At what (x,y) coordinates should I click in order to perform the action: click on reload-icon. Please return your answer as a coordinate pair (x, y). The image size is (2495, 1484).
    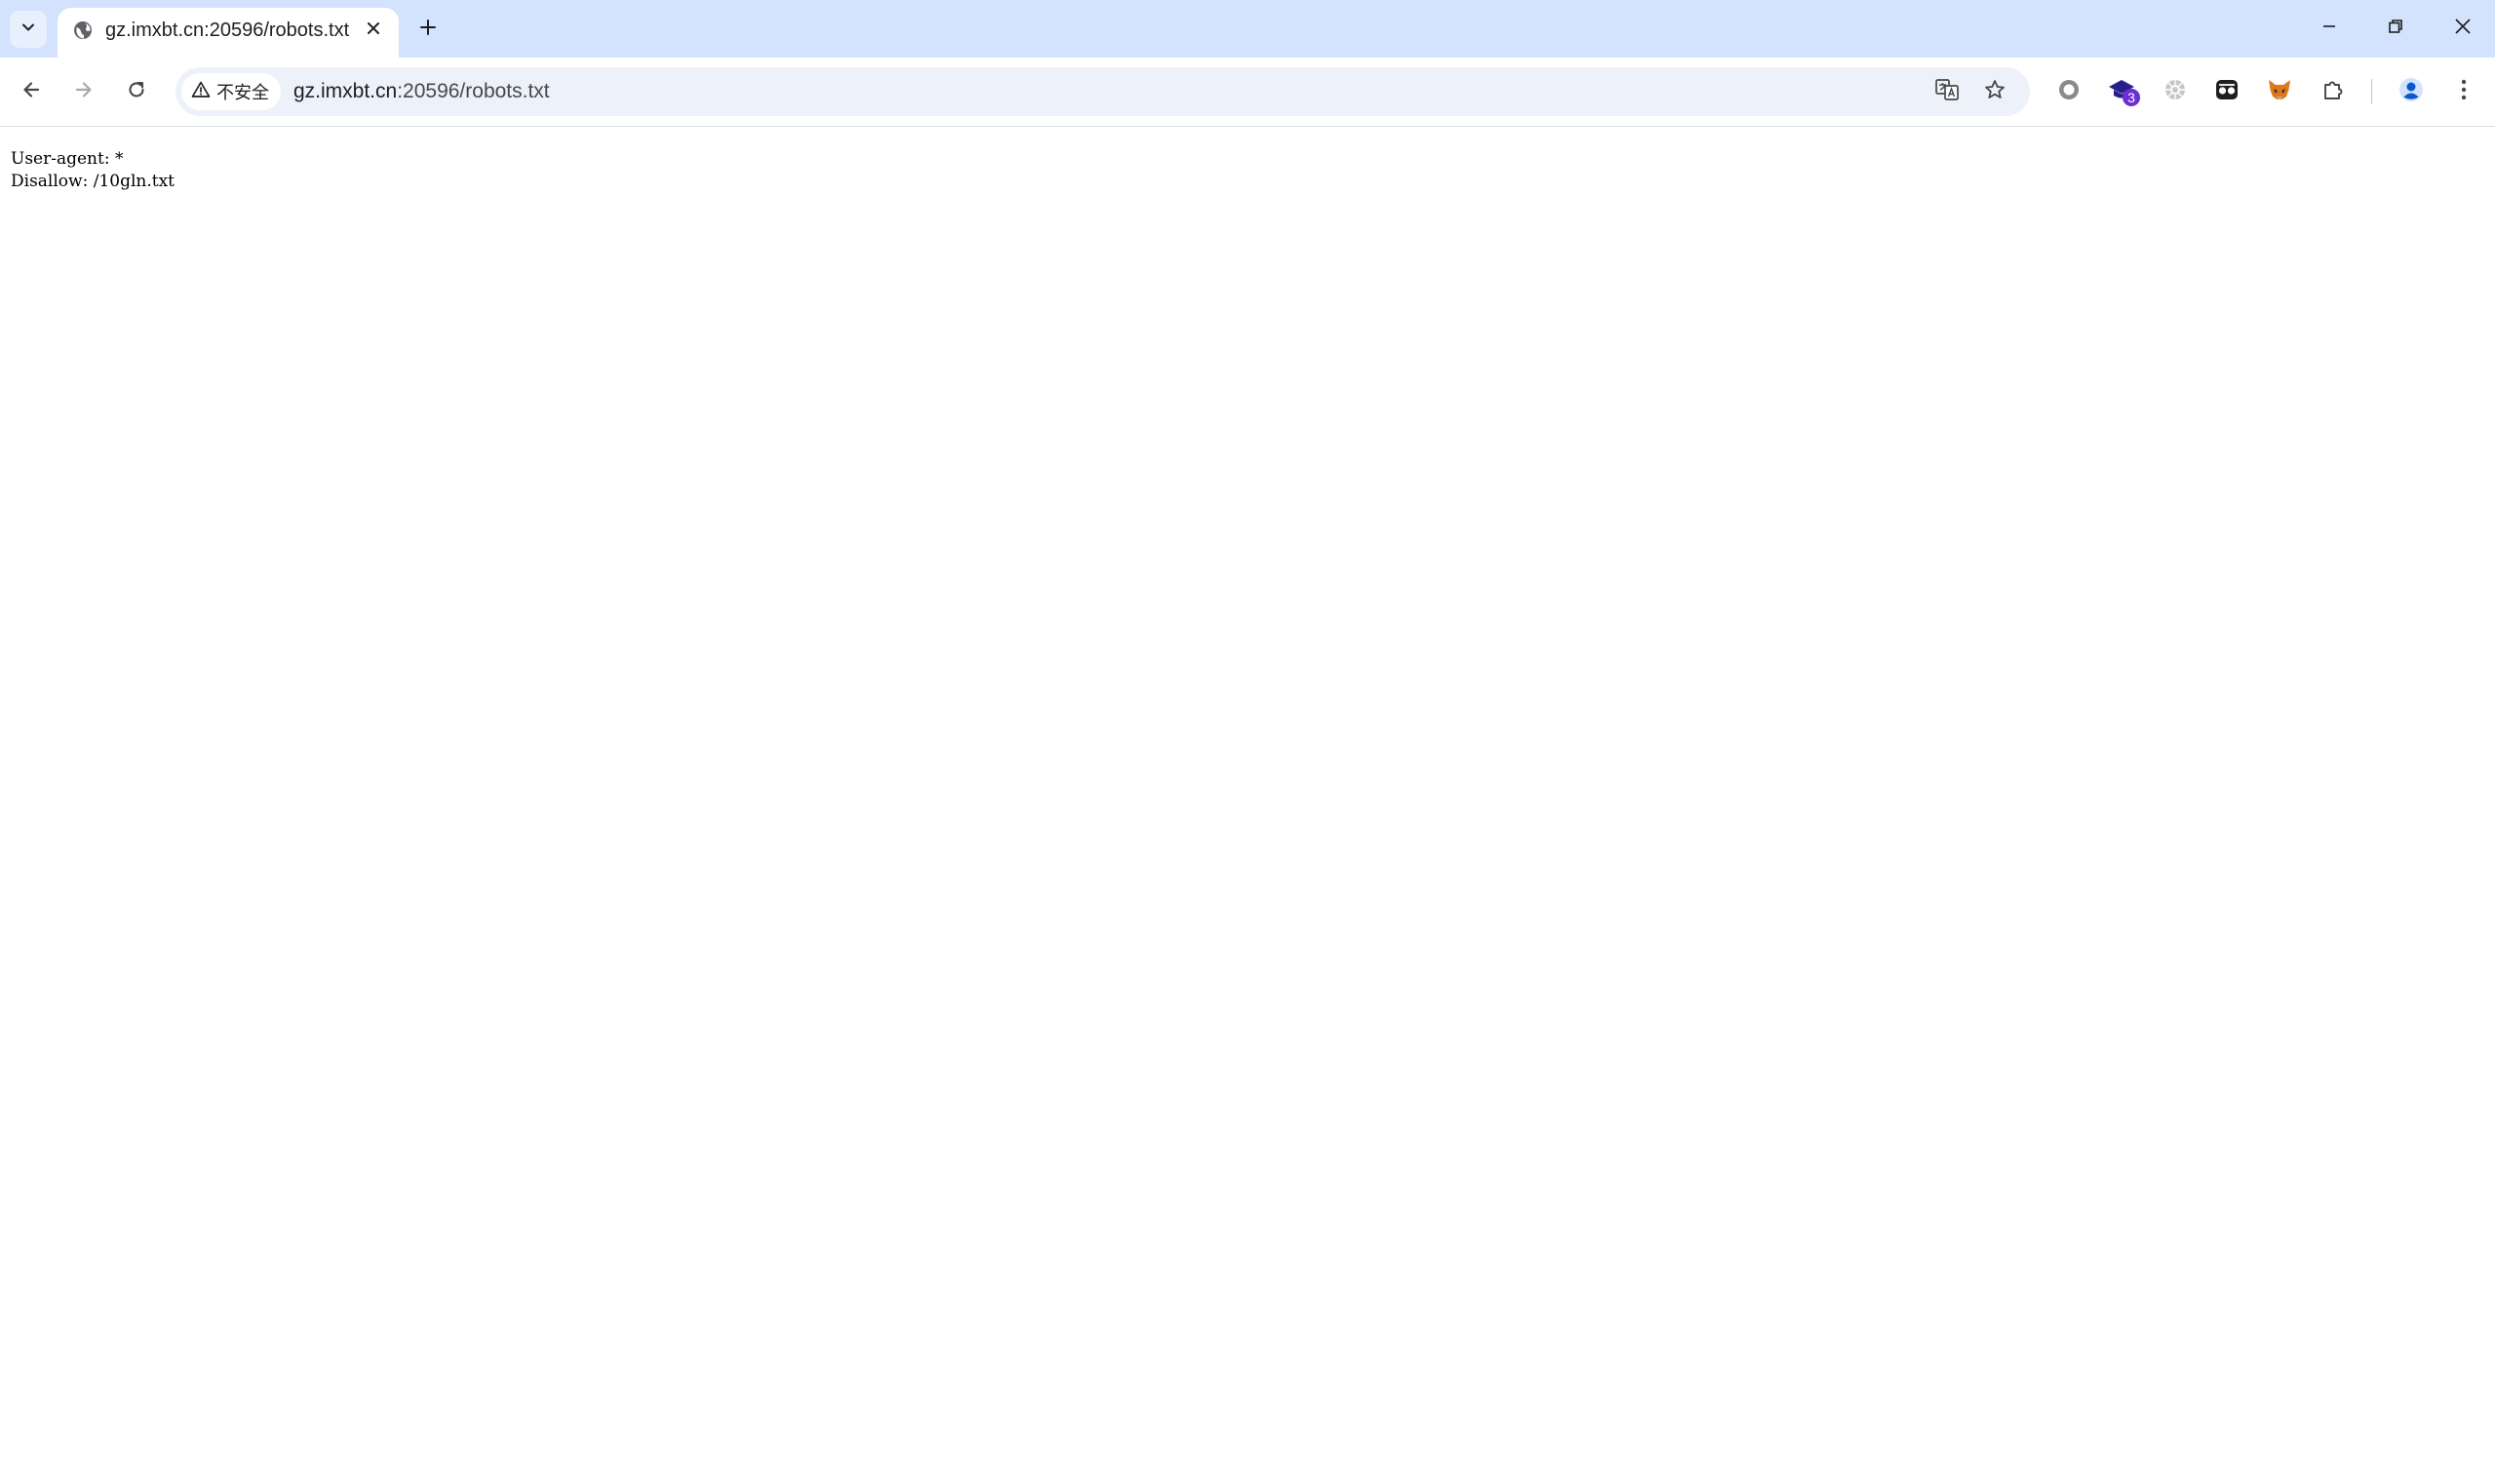
    Looking at the image, I should click on (136, 92).